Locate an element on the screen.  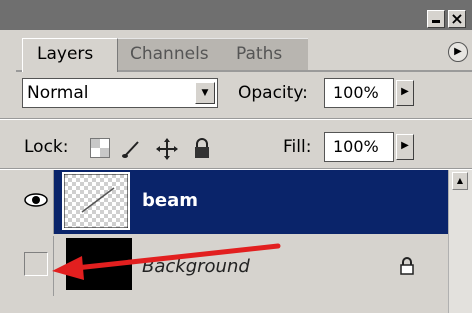
fill-input: 100% is located at coordinates (359, 147).